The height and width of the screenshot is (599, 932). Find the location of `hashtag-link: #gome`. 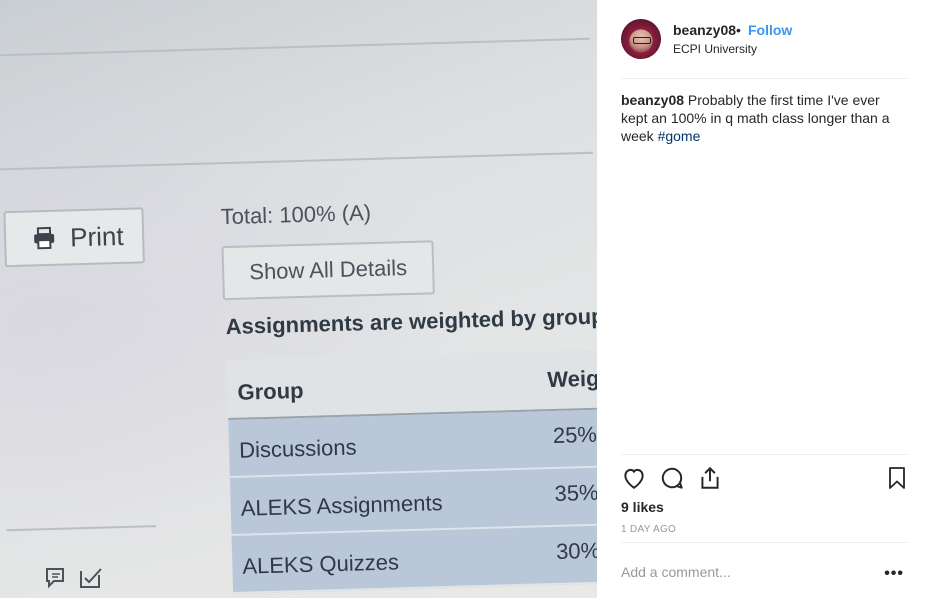

hashtag-link: #gome is located at coordinates (679, 136).